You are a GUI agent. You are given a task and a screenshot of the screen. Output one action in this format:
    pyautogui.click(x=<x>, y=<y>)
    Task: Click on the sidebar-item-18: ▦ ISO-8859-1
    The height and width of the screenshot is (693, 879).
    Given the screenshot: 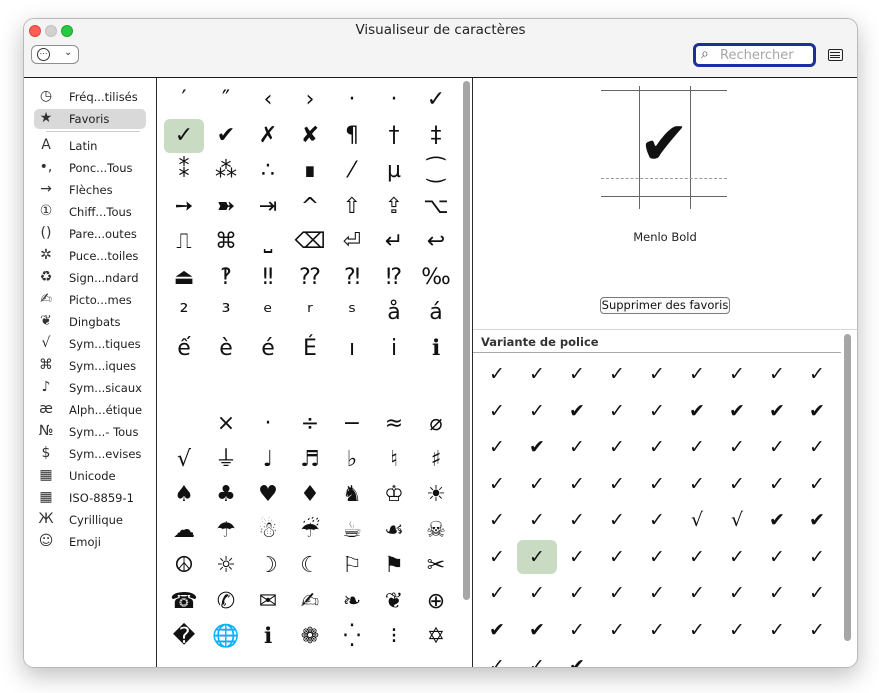 What is the action you would take?
    pyautogui.click(x=90, y=498)
    